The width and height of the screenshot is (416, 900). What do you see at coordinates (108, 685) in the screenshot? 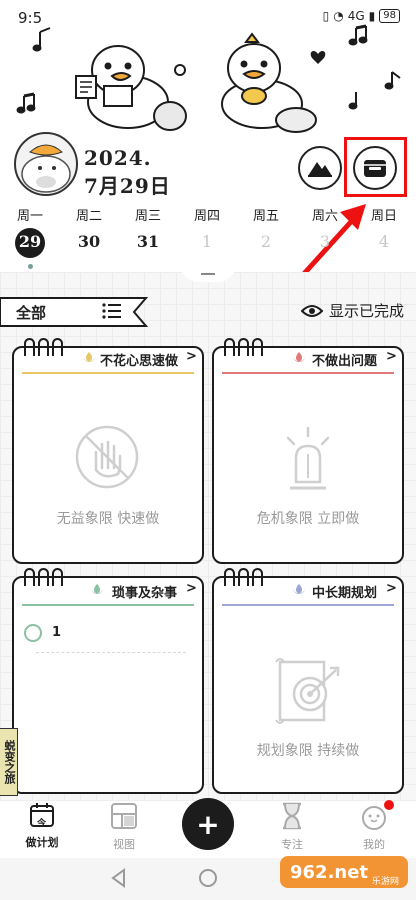
I see `quadrant-card-trivial` at bounding box center [108, 685].